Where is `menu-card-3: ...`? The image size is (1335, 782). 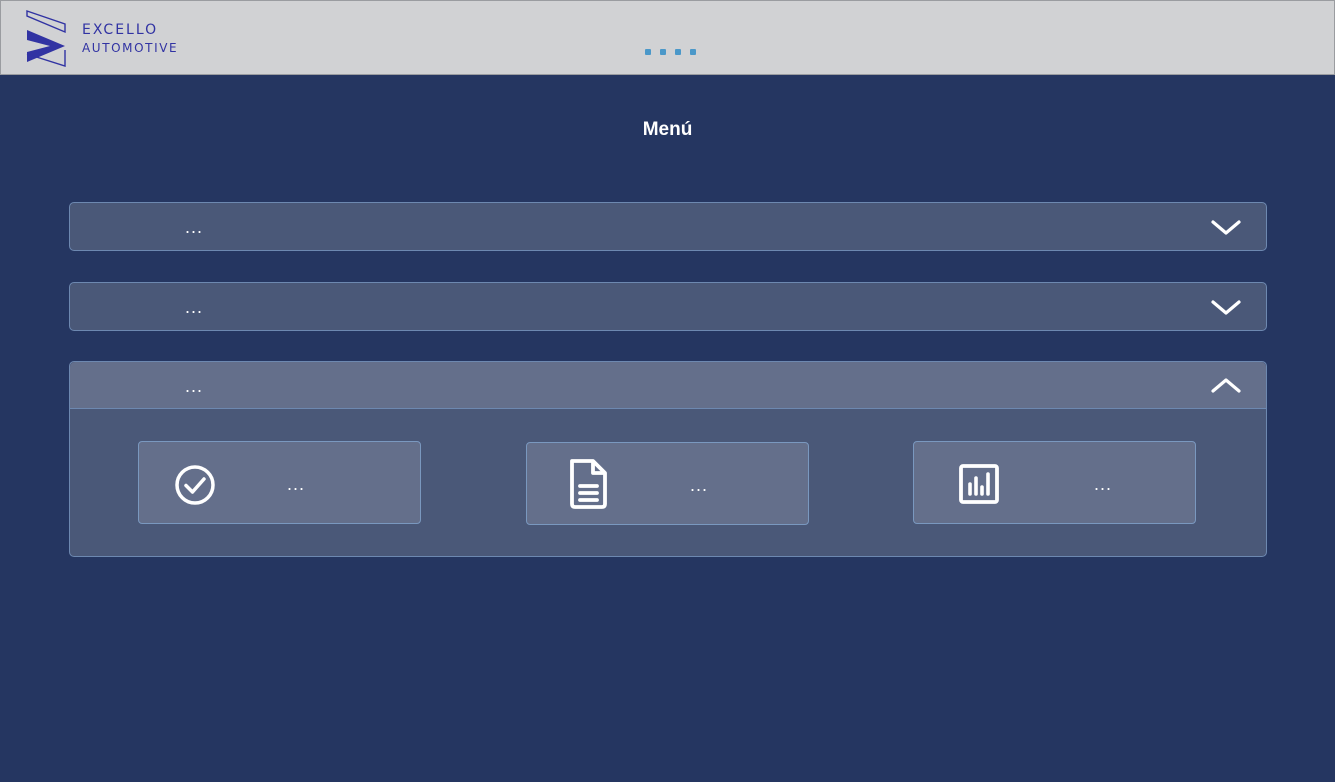
menu-card-3: ... is located at coordinates (1054, 482).